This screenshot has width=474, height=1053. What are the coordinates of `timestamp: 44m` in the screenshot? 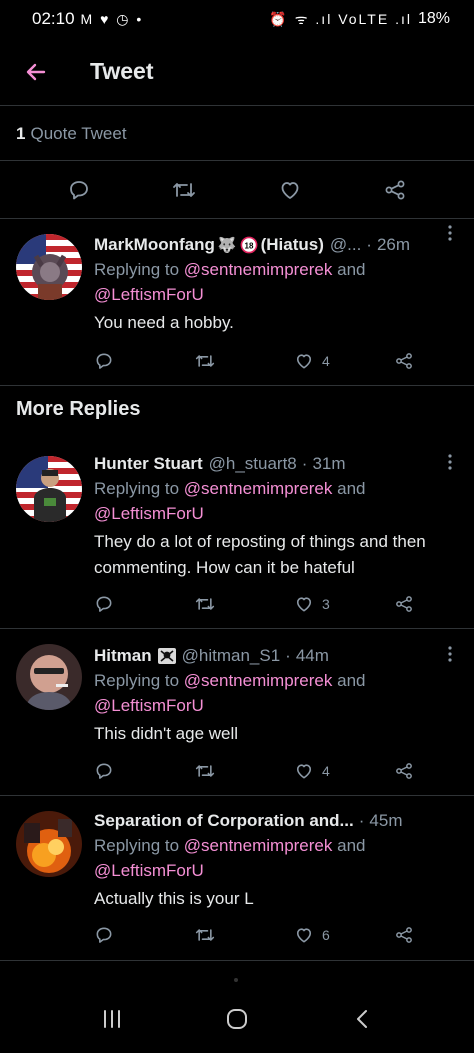 It's located at (312, 655).